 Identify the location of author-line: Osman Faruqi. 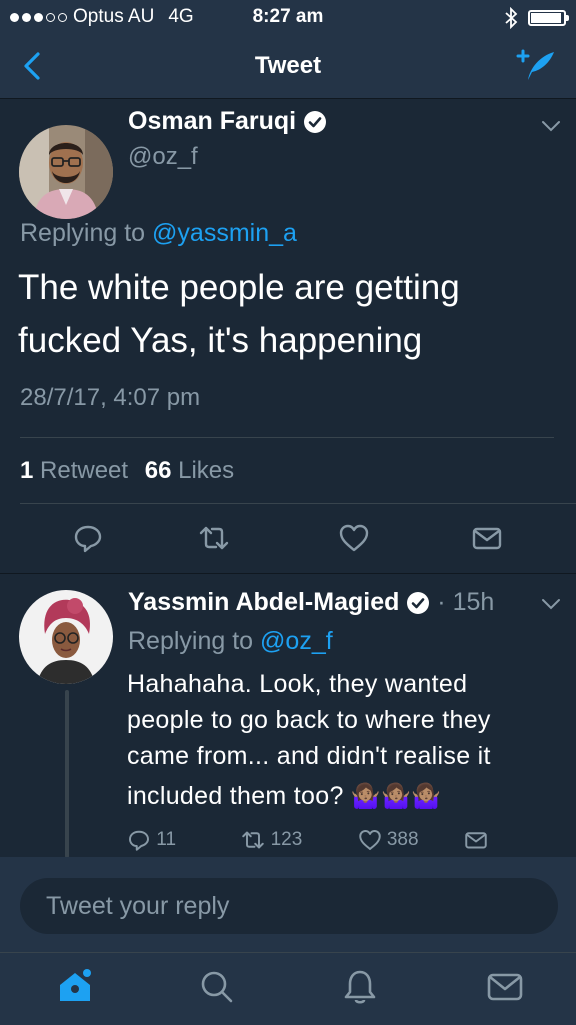
(227, 121).